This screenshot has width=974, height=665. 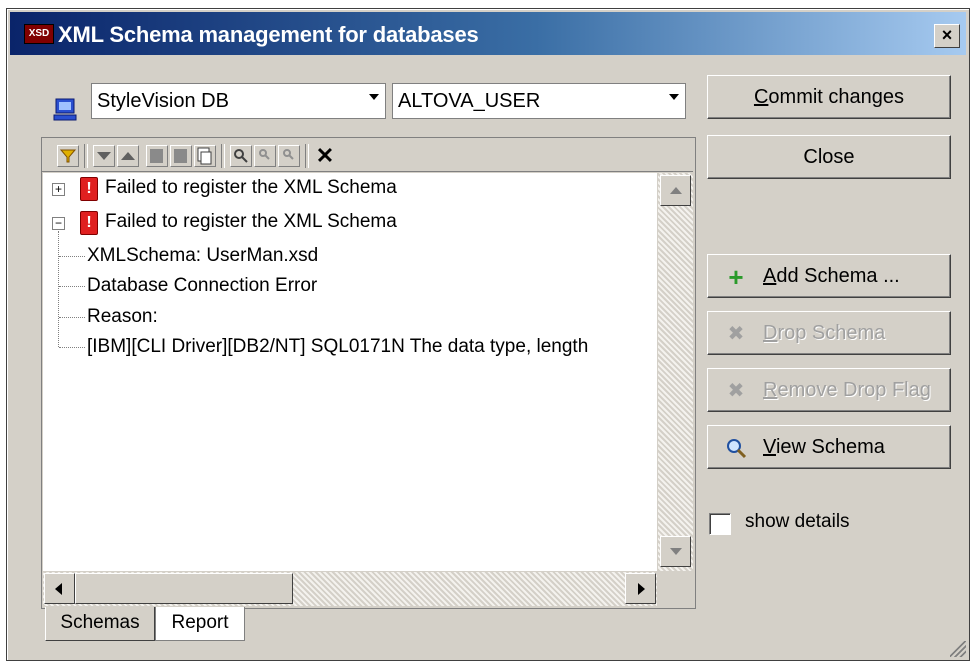 What do you see at coordinates (836, 97) in the screenshot?
I see `commit-label: ommit changes` at bounding box center [836, 97].